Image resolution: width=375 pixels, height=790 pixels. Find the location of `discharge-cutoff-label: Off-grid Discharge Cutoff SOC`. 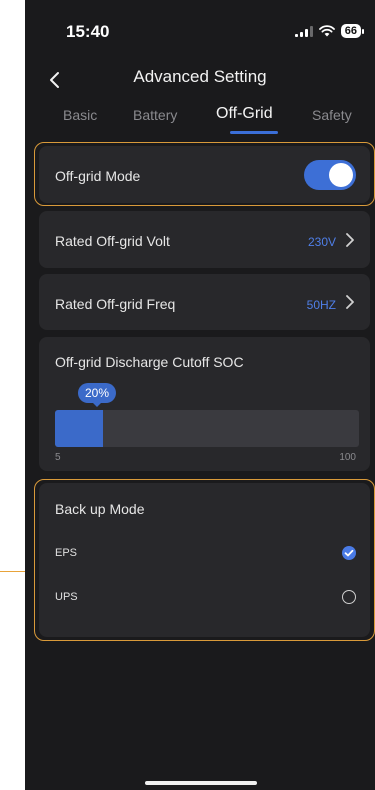

discharge-cutoff-label: Off-grid Discharge Cutoff SOC is located at coordinates (149, 362).